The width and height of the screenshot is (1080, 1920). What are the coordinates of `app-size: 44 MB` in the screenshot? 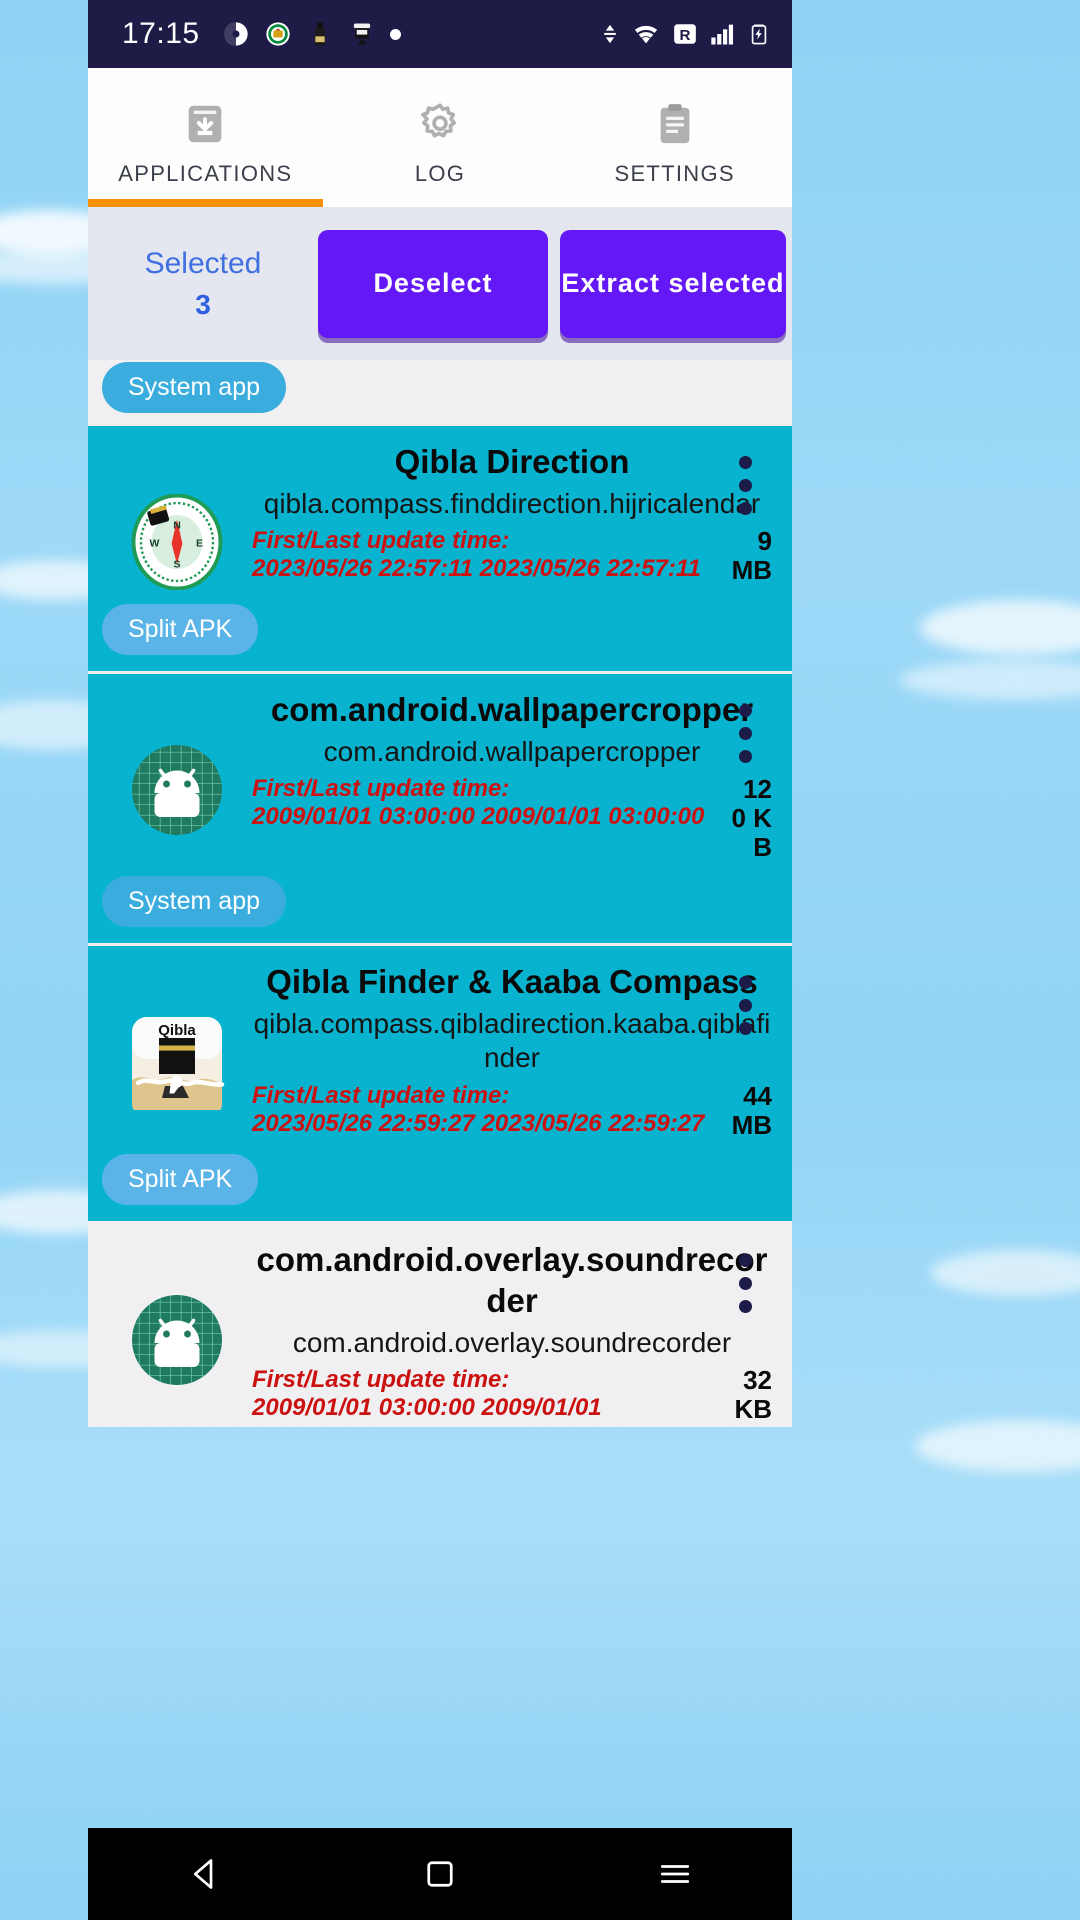 It's located at (751, 1110).